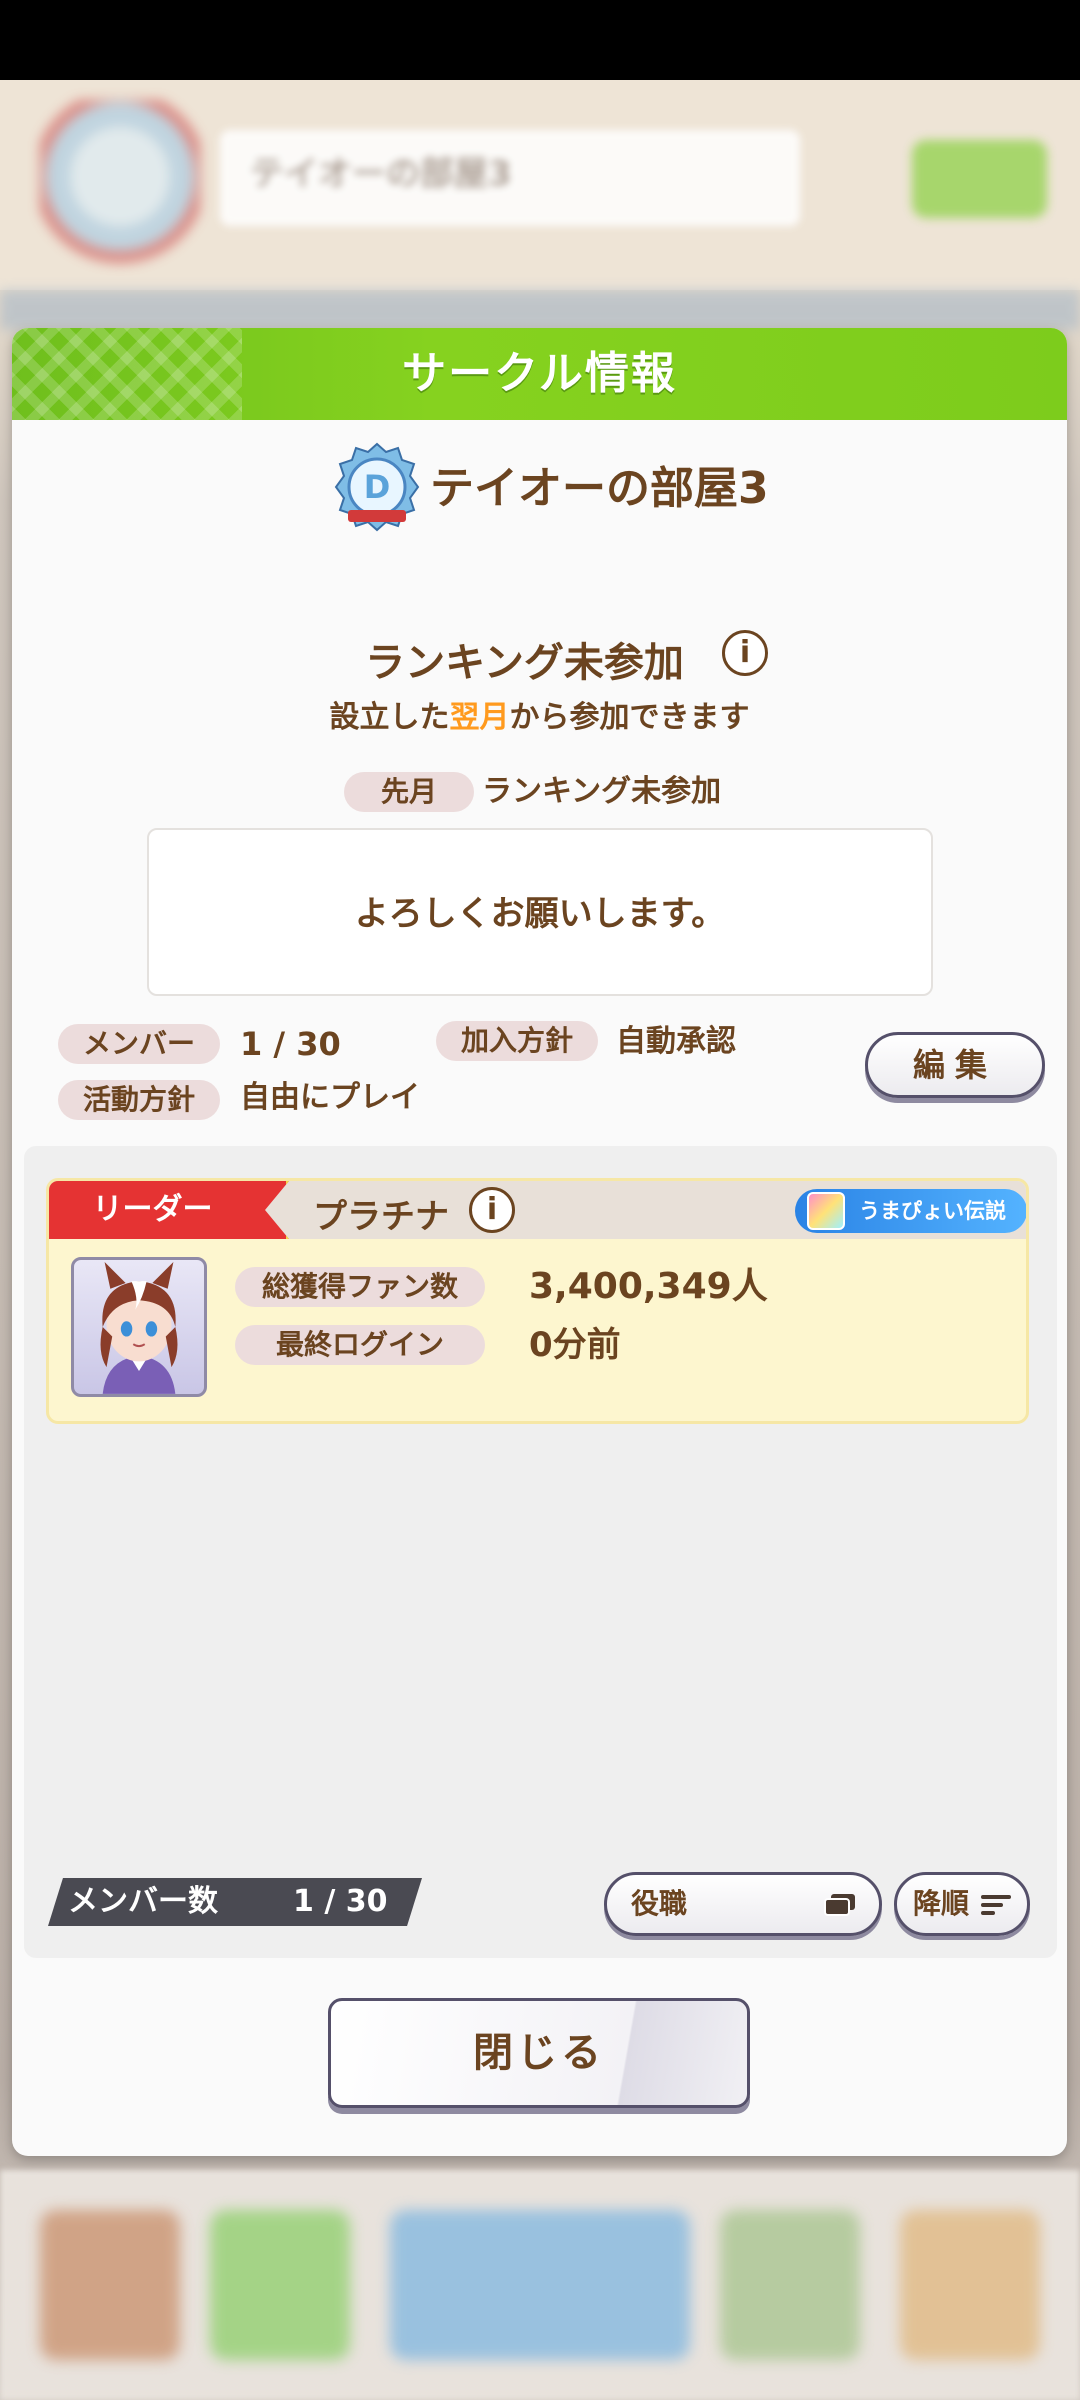 The height and width of the screenshot is (2400, 1080). Describe the element at coordinates (955, 1065) in the screenshot. I see `edit-button: 編集` at that location.